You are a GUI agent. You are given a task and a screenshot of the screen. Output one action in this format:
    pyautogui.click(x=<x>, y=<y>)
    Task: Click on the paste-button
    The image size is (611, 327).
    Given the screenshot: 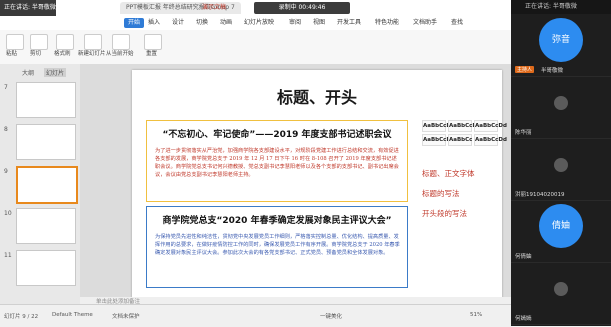 What is the action you would take?
    pyautogui.click(x=15, y=42)
    